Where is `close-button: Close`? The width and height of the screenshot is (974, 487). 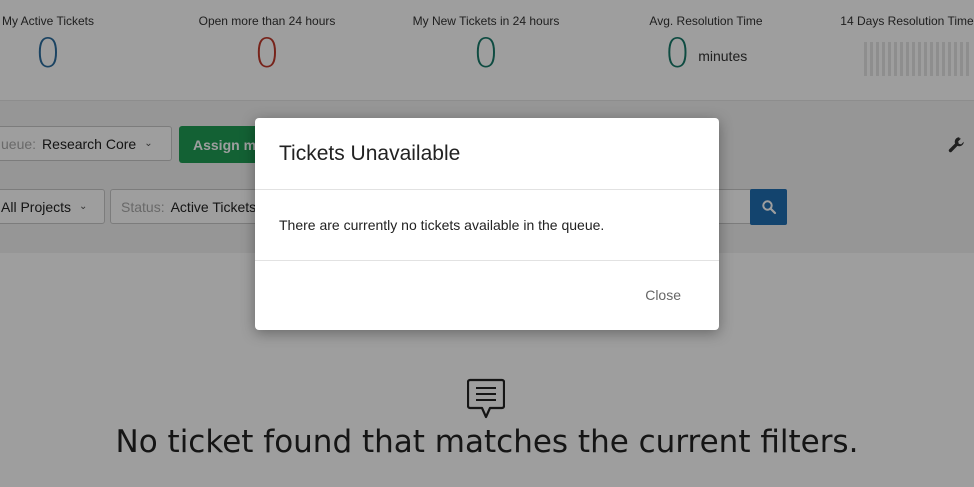 close-button: Close is located at coordinates (663, 295).